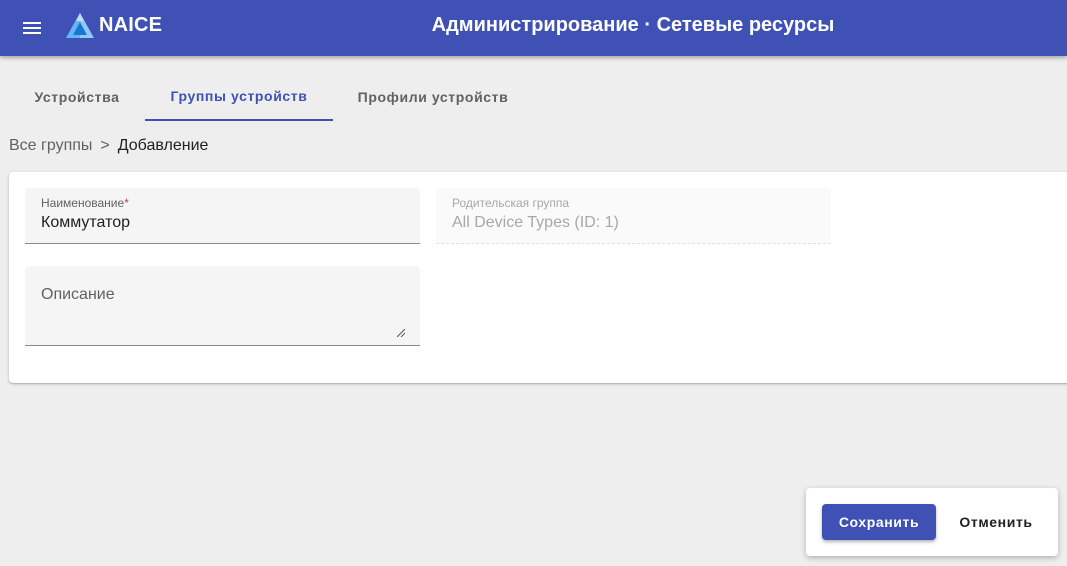  Describe the element at coordinates (163, 145) in the screenshot. I see `breadcrumb-current: Добавление` at that location.